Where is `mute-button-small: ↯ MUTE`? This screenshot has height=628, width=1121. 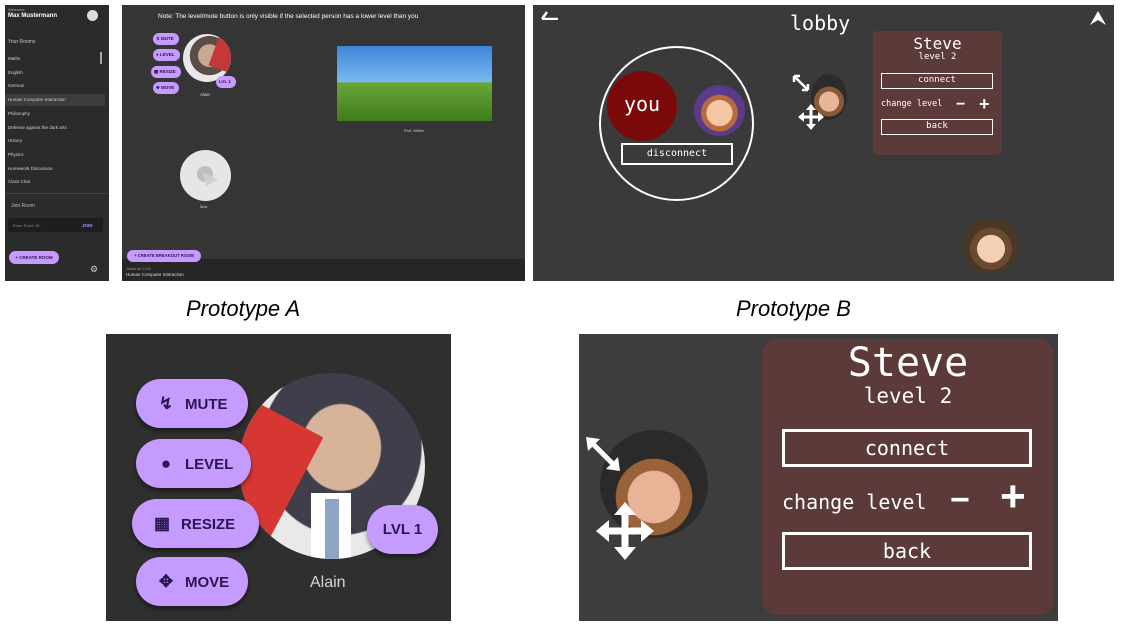 mute-button-small: ↯ MUTE is located at coordinates (166, 39).